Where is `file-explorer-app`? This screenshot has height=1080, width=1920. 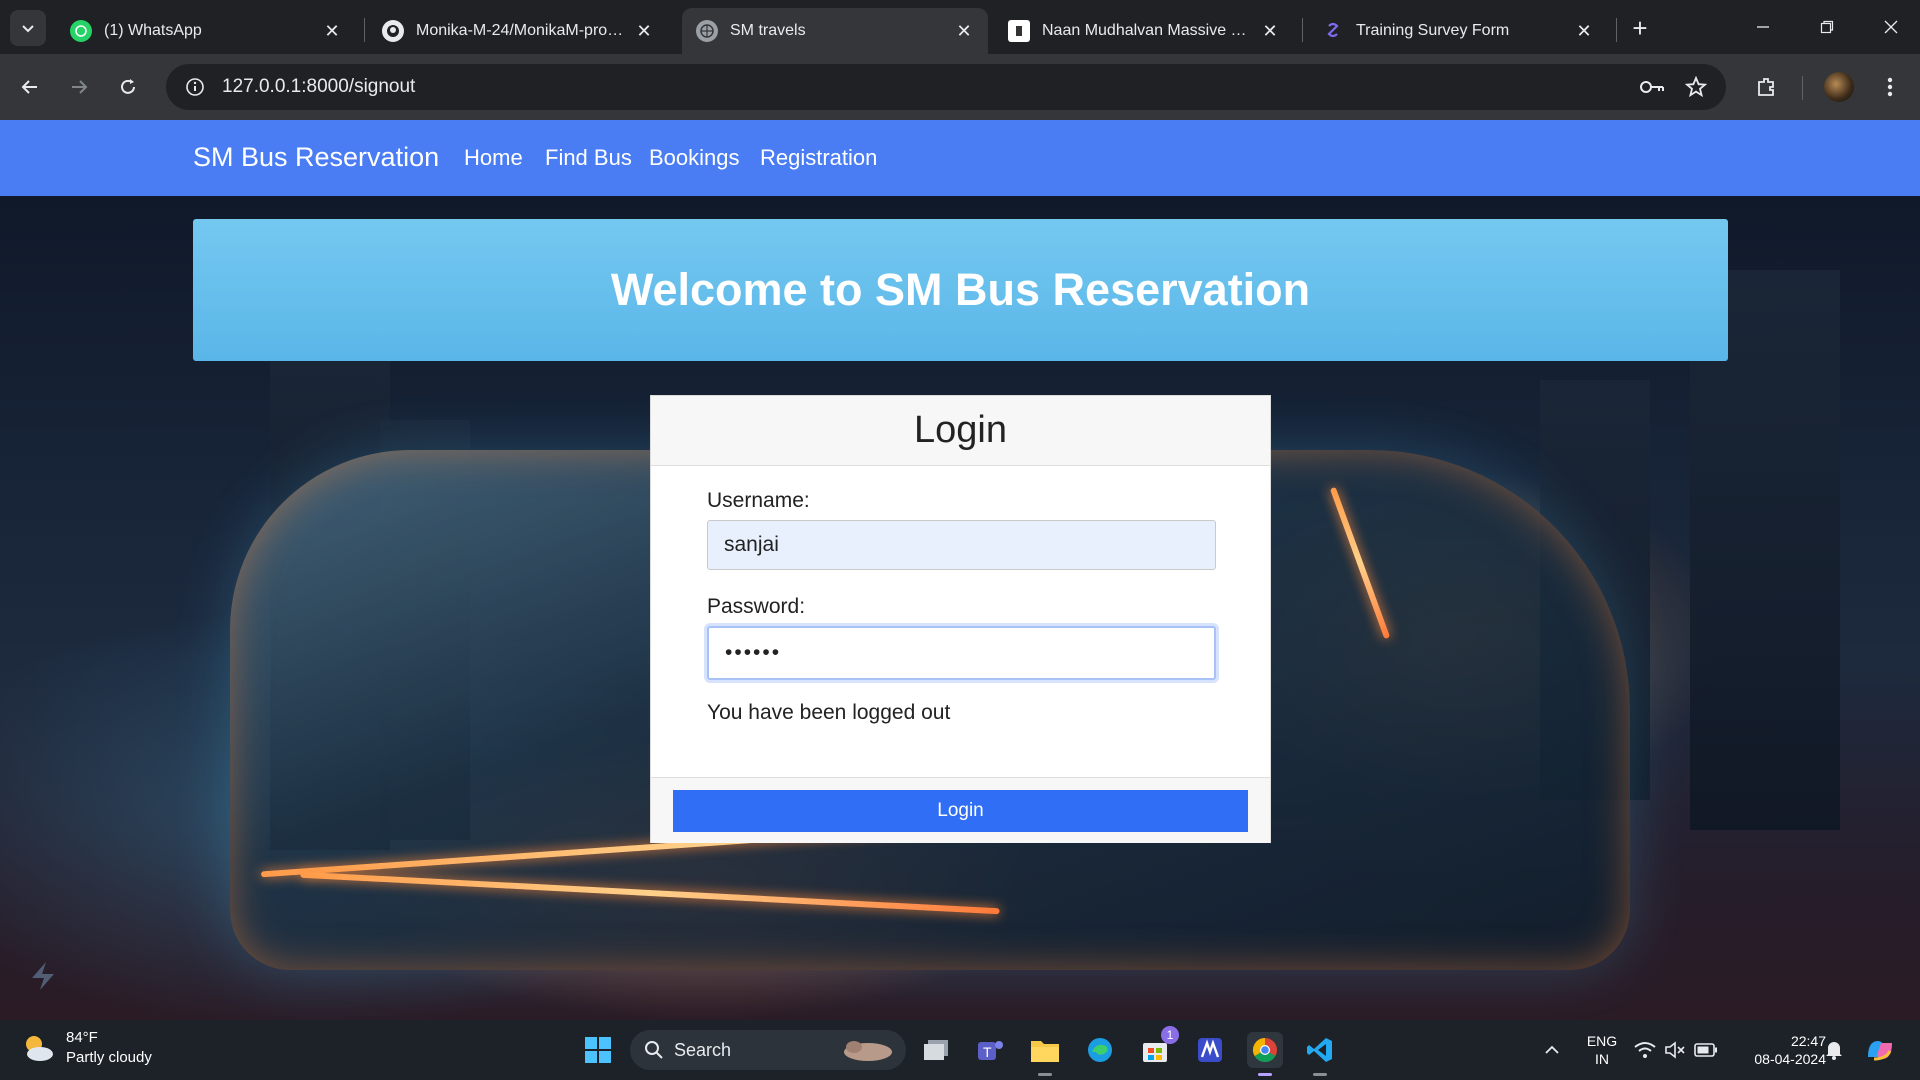
file-explorer-app is located at coordinates (1045, 1054).